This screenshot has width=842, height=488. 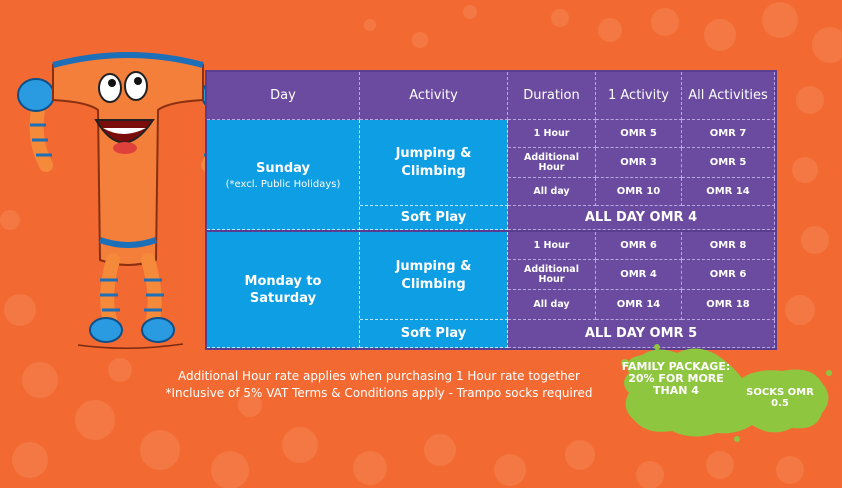 I want to click on day-weekday-label: Monday to Saturday, so click(x=283, y=289).